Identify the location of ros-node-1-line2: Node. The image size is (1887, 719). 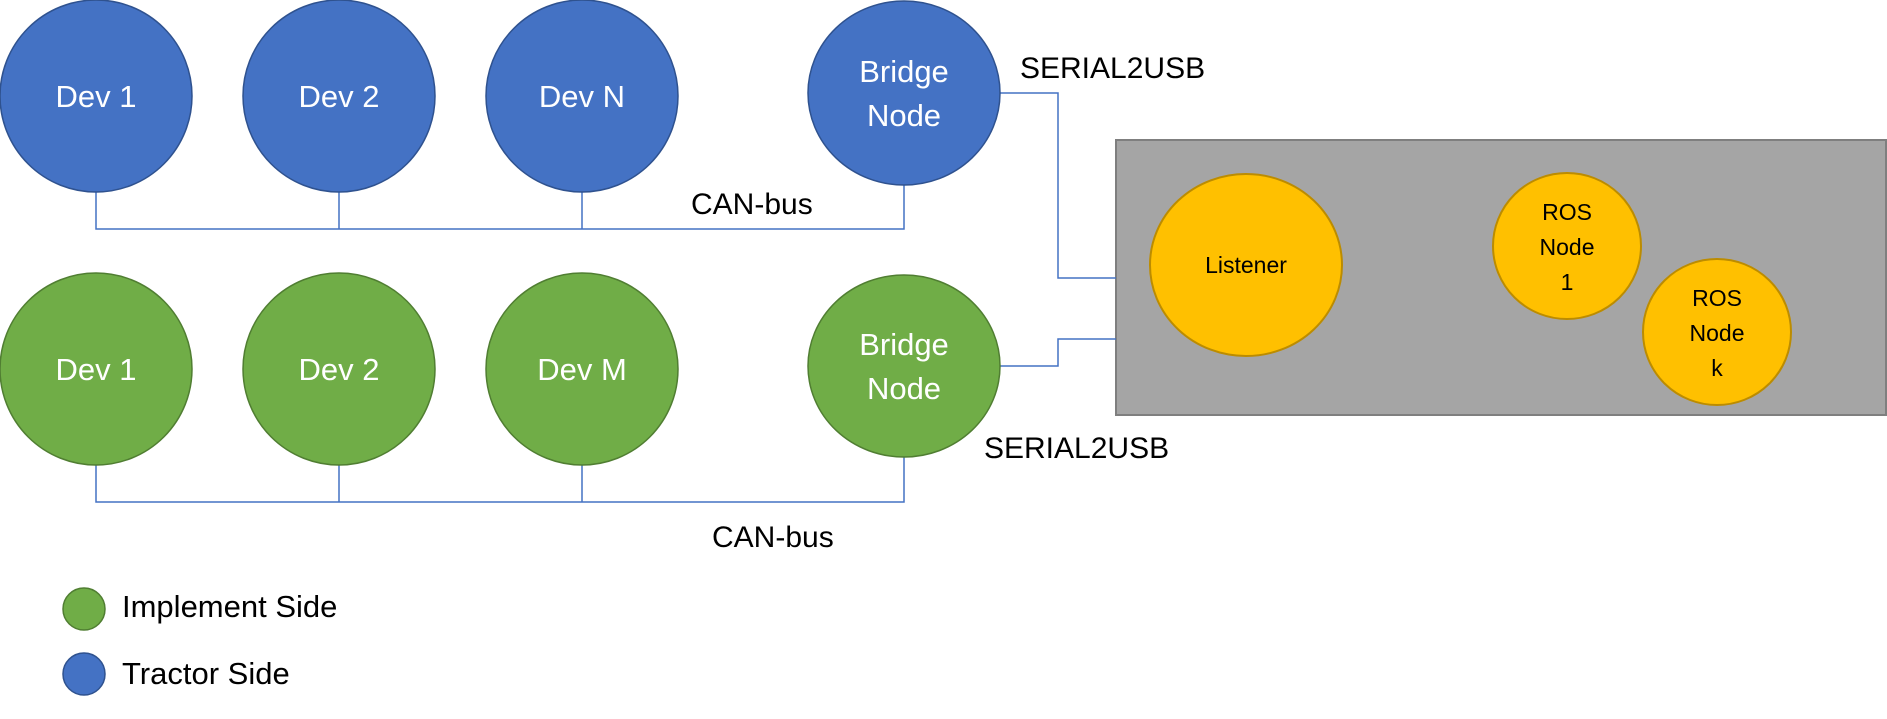
(1567, 247).